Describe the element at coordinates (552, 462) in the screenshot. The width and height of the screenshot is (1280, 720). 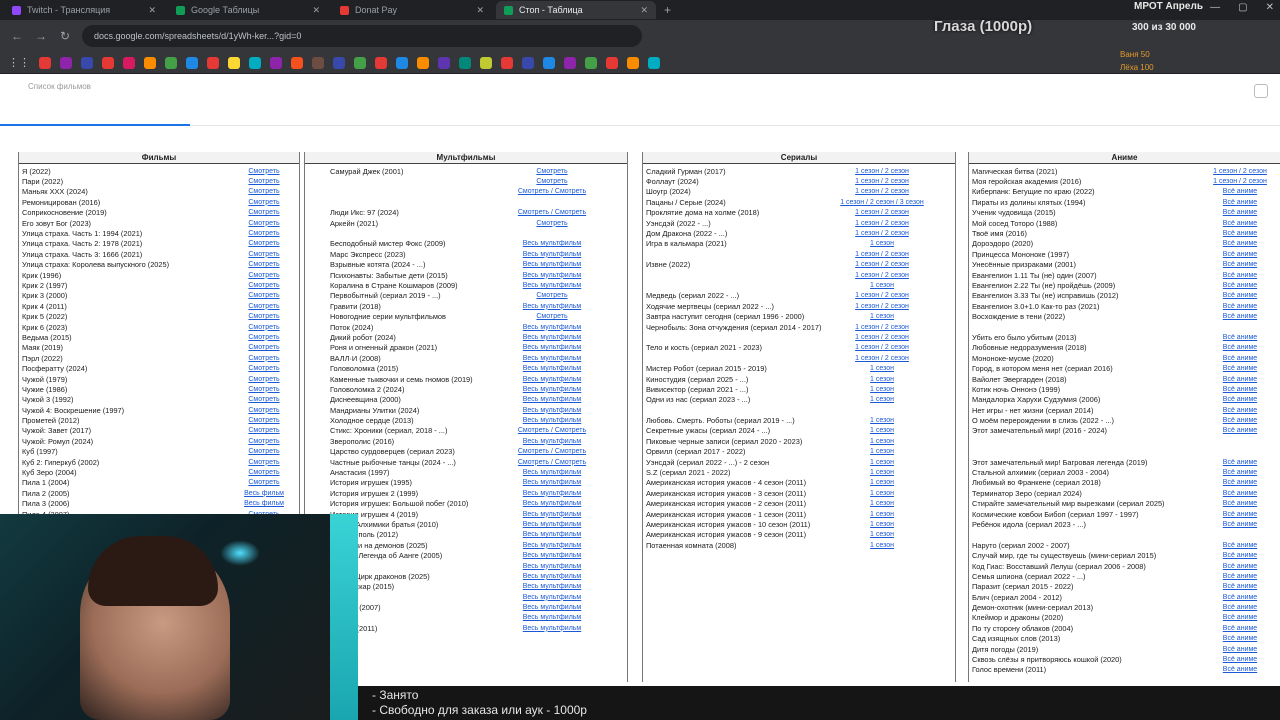
I see `watch-link: Смотреть / Смотреть` at that location.